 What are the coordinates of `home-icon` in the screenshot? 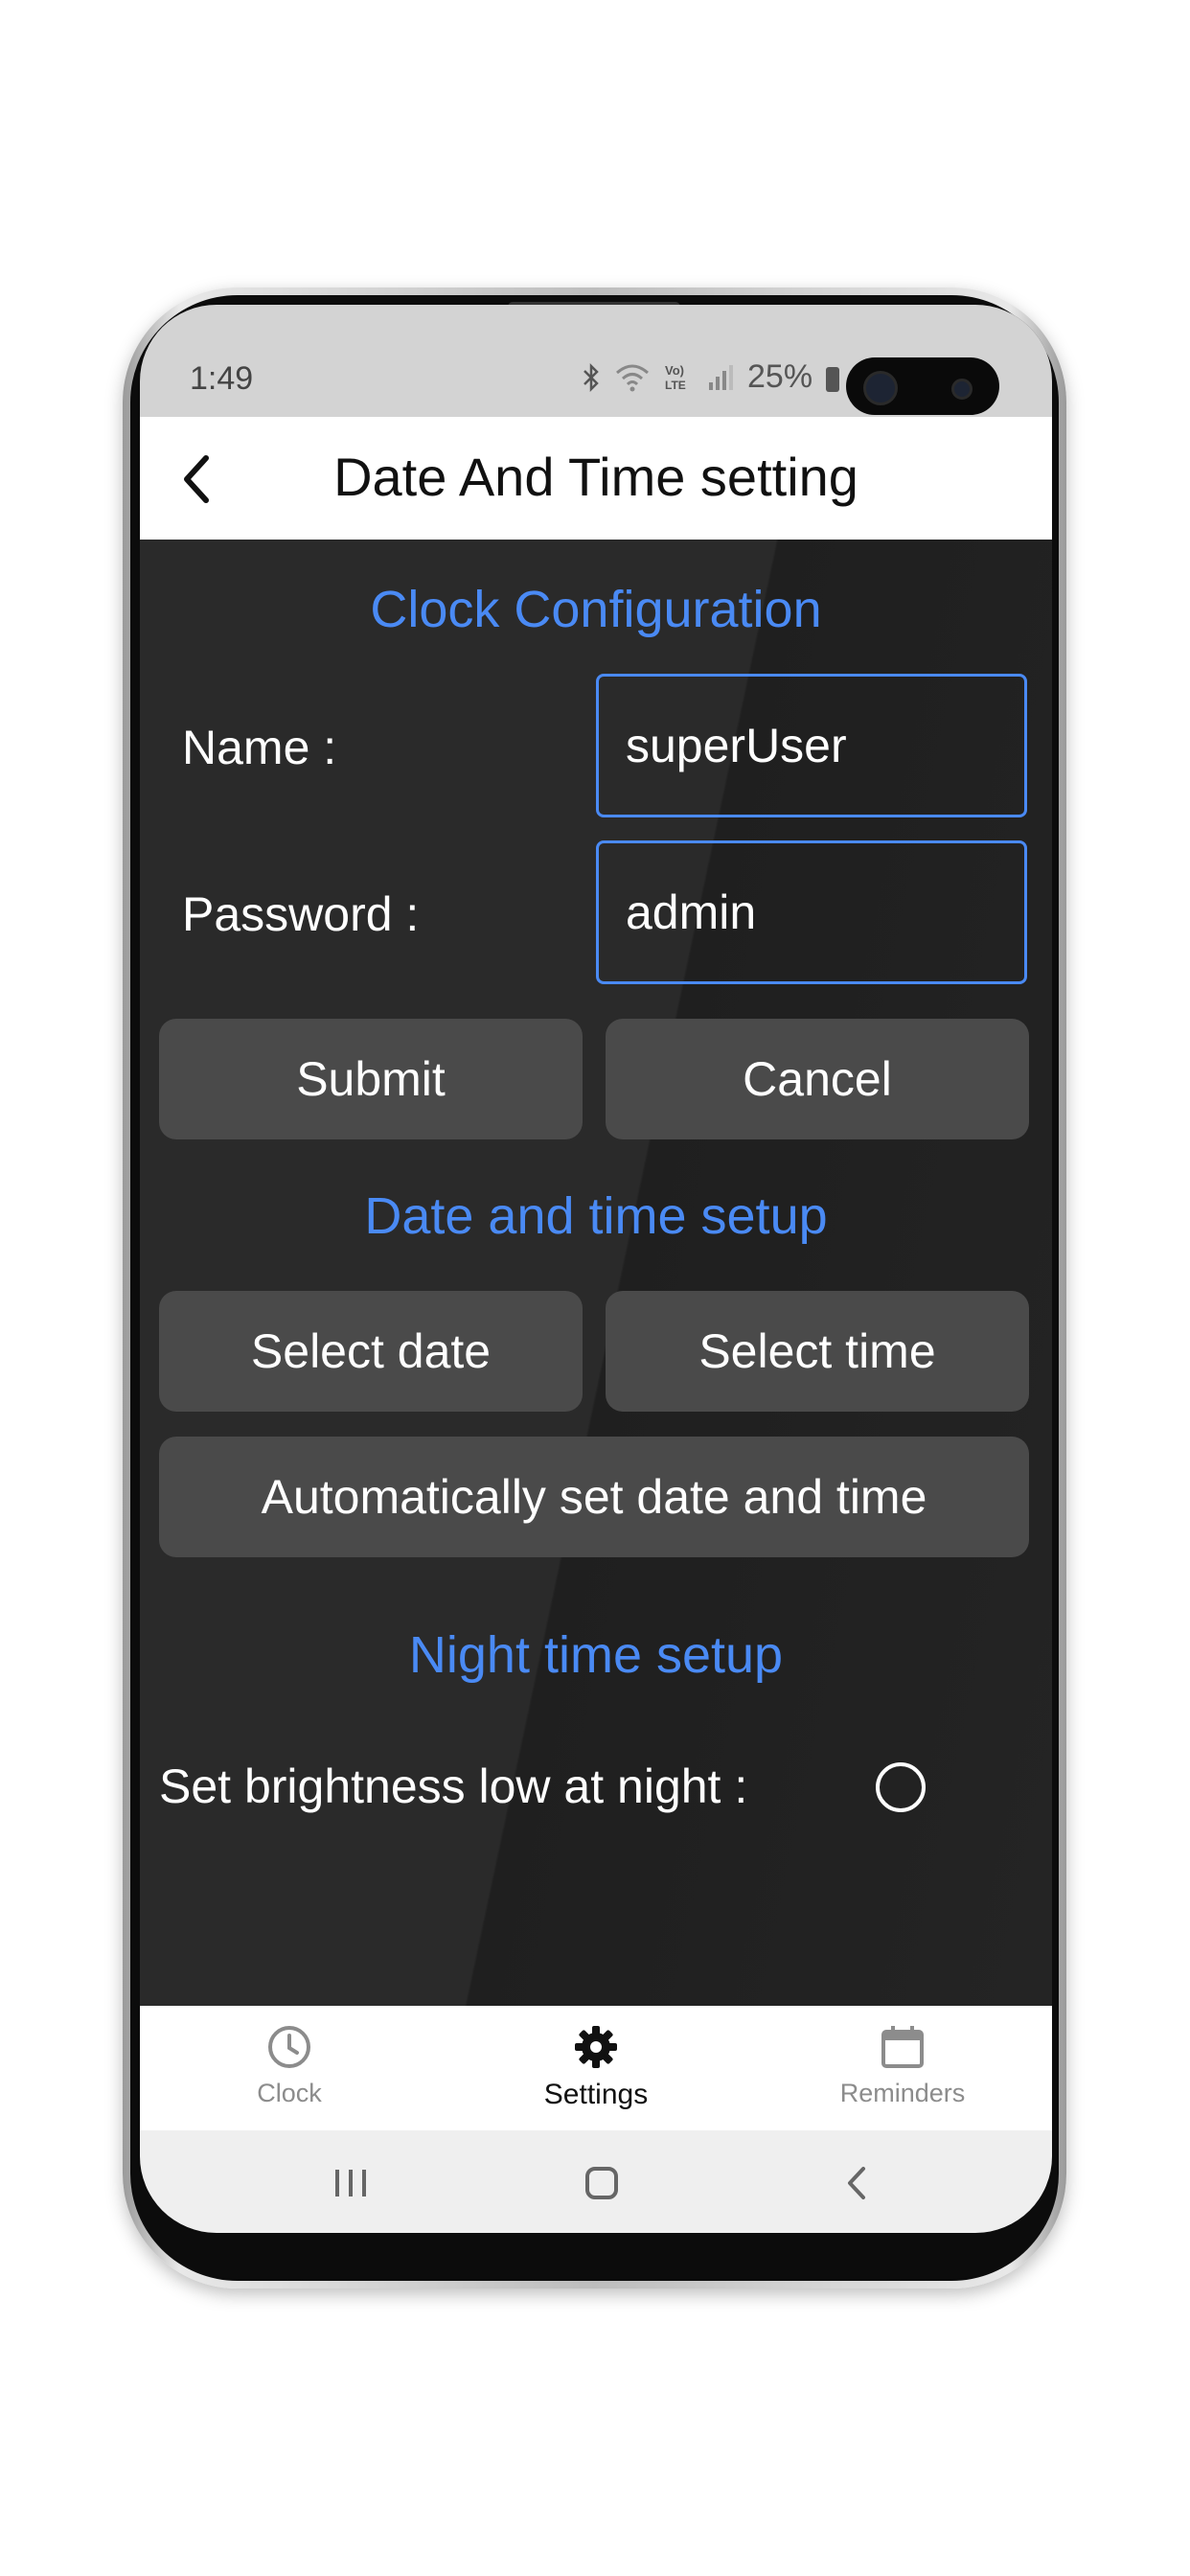 It's located at (602, 2183).